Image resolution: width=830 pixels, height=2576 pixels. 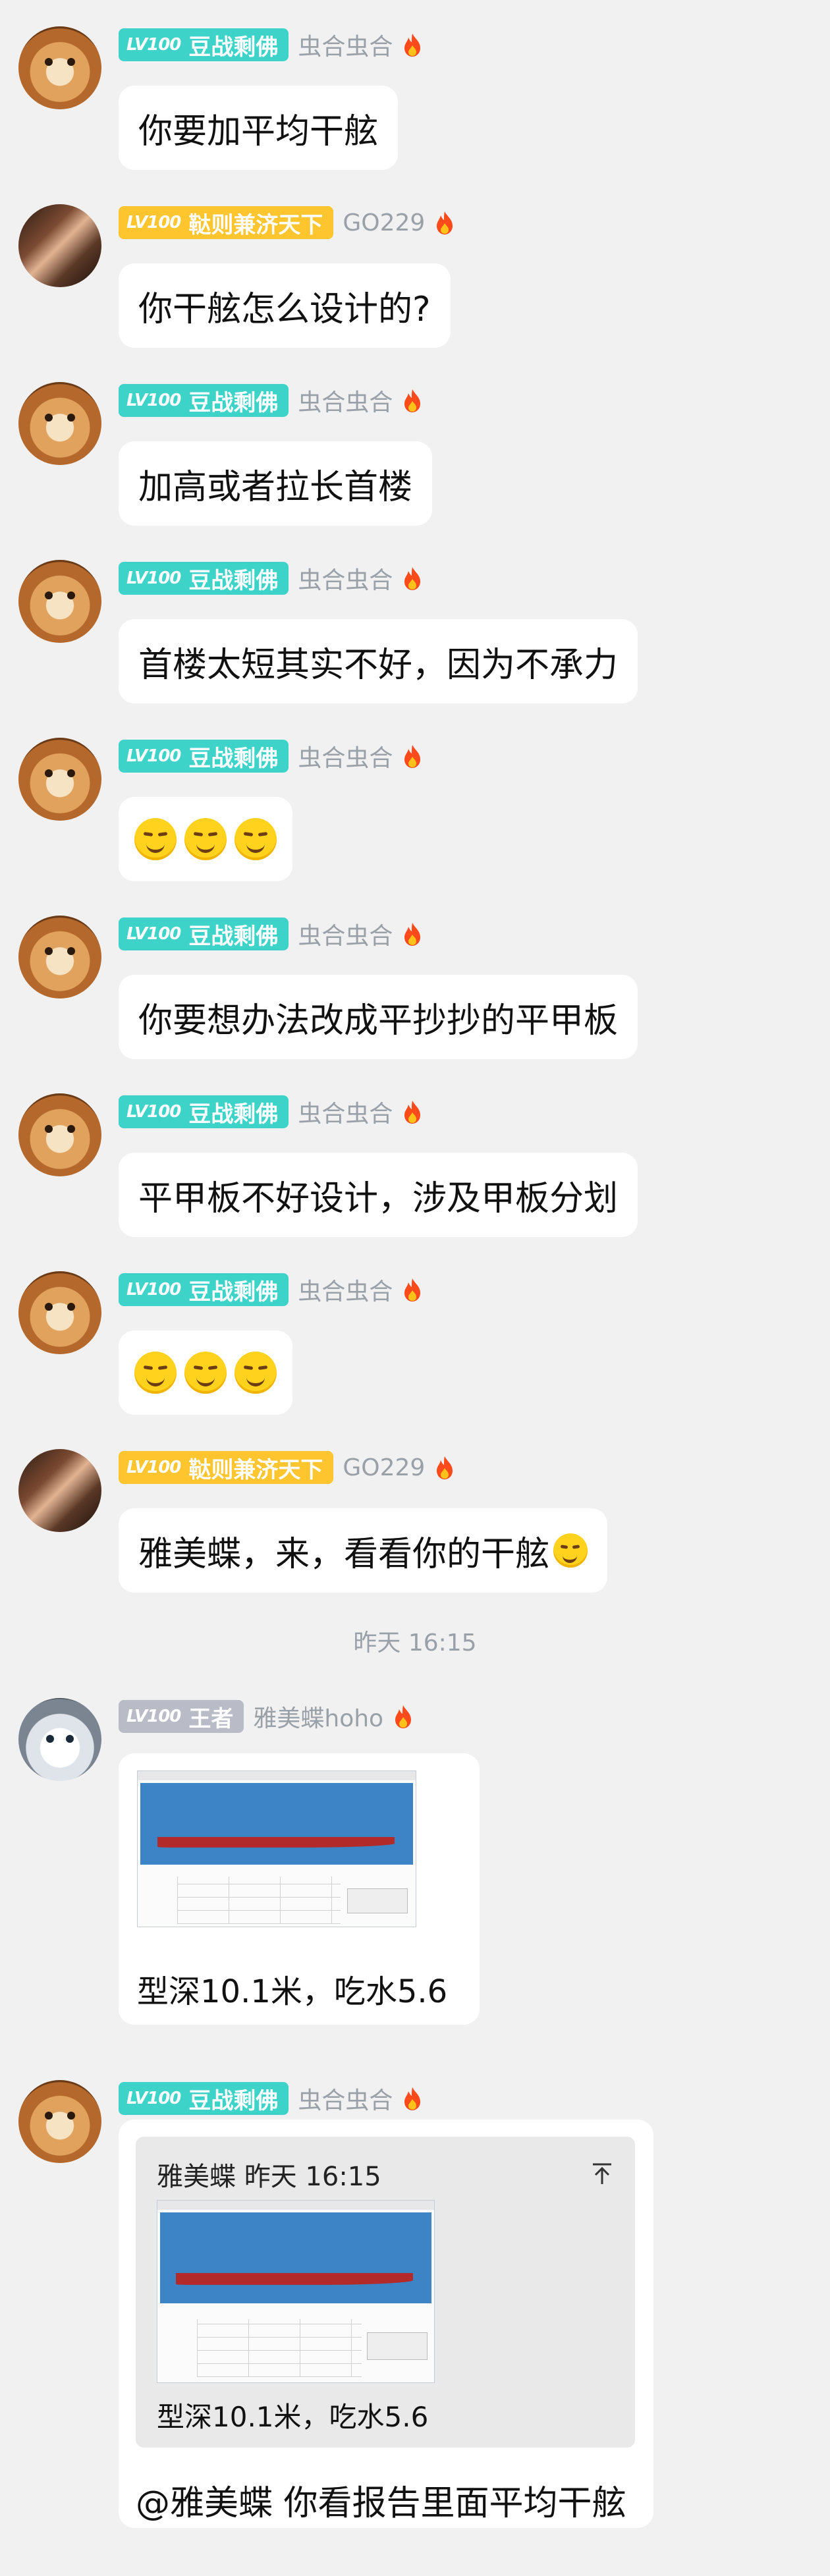 I want to click on sender-meta: LV100 王者 雅美蝶hoho, so click(x=266, y=1716).